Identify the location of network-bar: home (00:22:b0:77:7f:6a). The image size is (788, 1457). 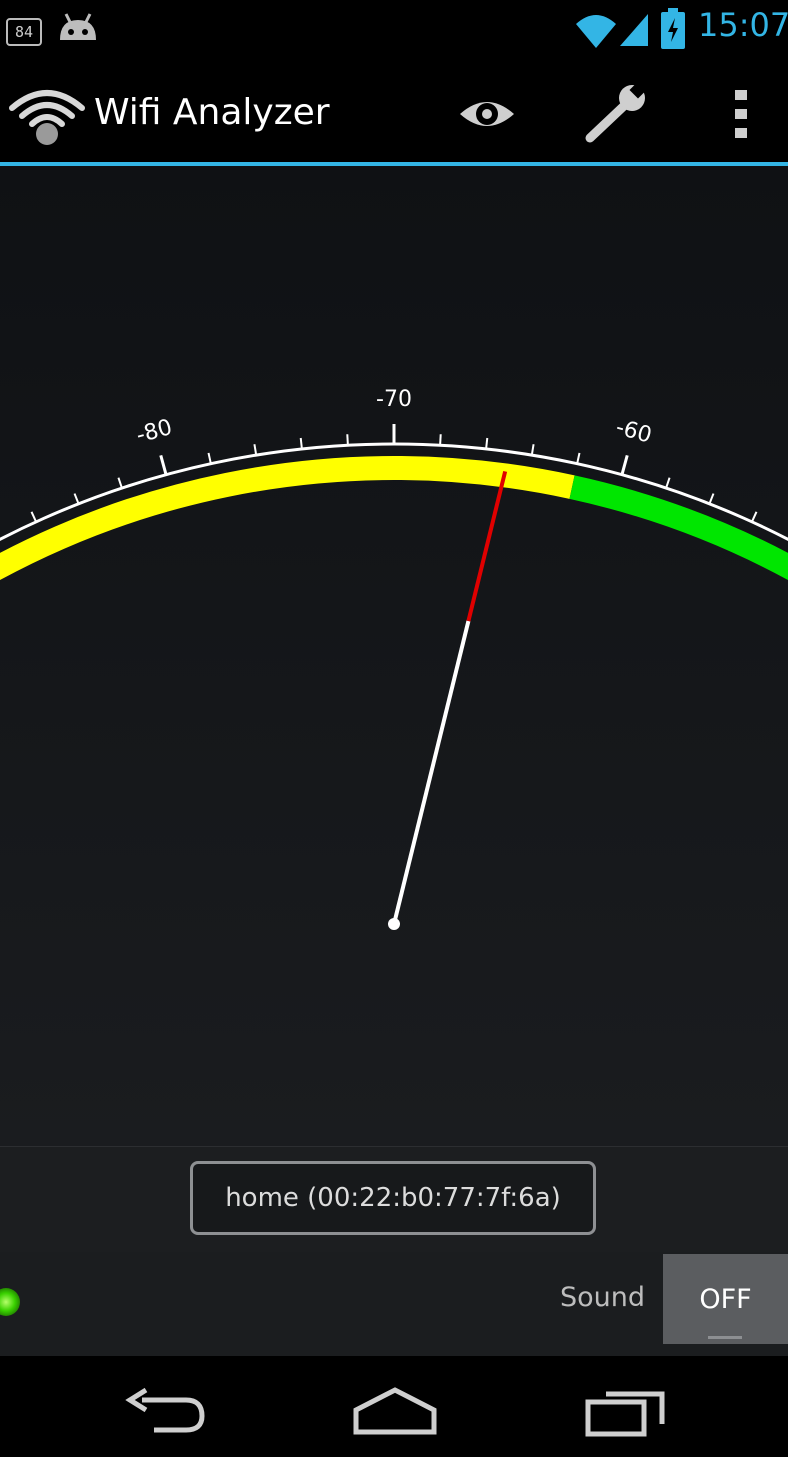
(394, 1199).